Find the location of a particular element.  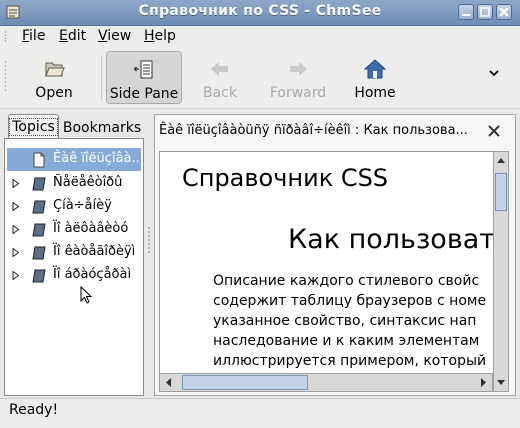

open-button: Open is located at coordinates (54, 77).